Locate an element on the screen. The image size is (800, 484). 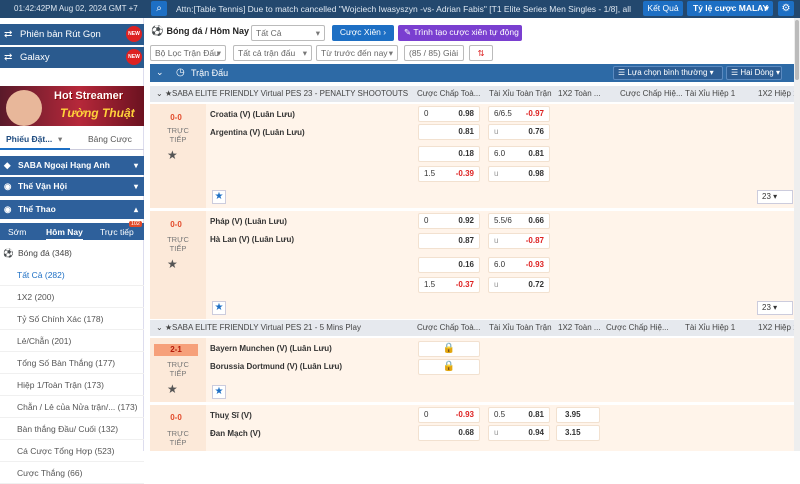
sport-soccer: ⚽ Bóng đá (348) is located at coordinates (72, 253).